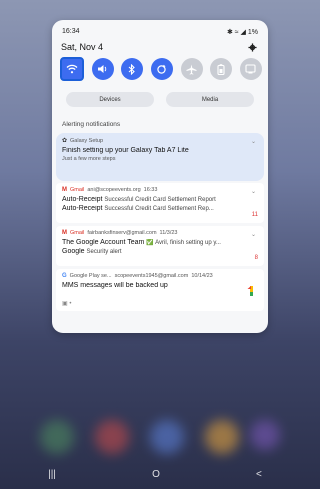  Describe the element at coordinates (168, 233) in the screenshot. I see `timestamp: 11/3/23` at that location.